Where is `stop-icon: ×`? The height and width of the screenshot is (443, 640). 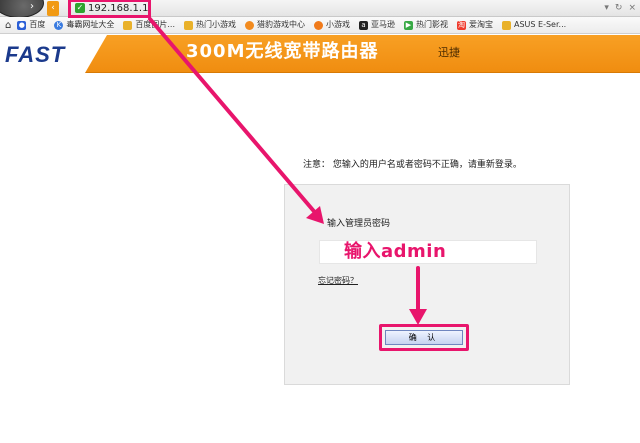
stop-icon: × is located at coordinates (632, 8).